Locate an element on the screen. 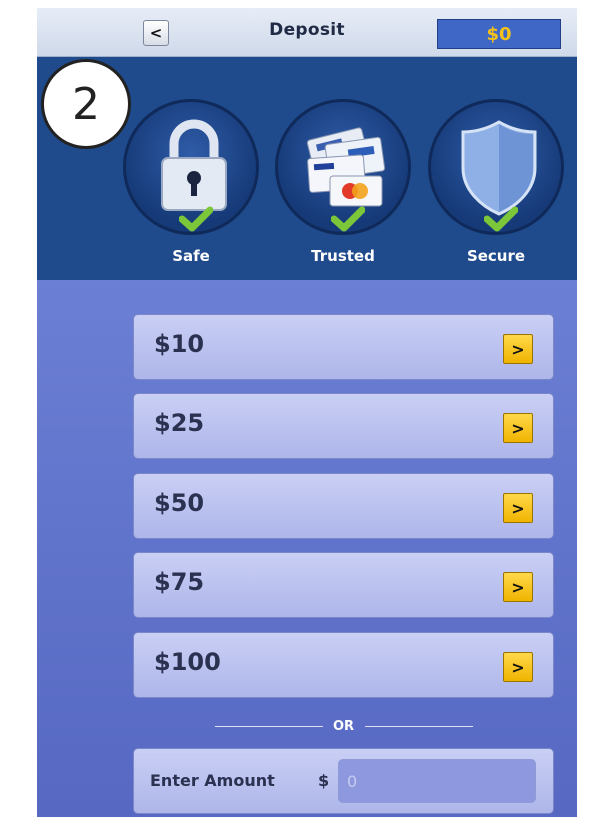 The image size is (614, 819). custom-amount-panel: Enter Amount $ is located at coordinates (343, 781).